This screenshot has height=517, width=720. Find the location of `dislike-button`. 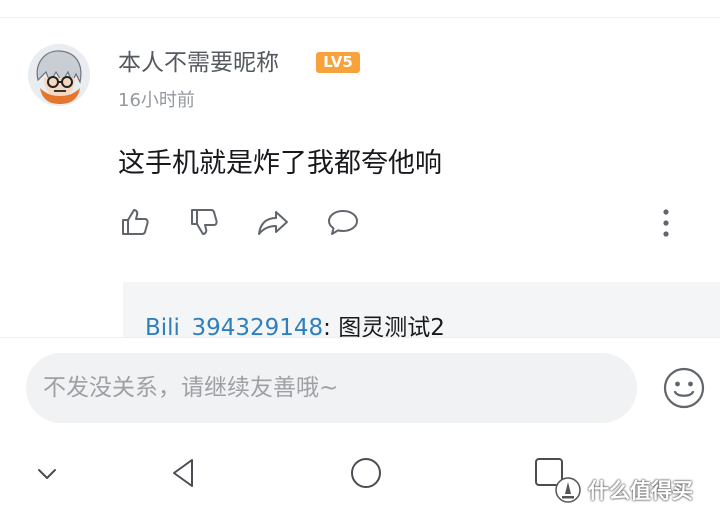

dislike-button is located at coordinates (204, 222).